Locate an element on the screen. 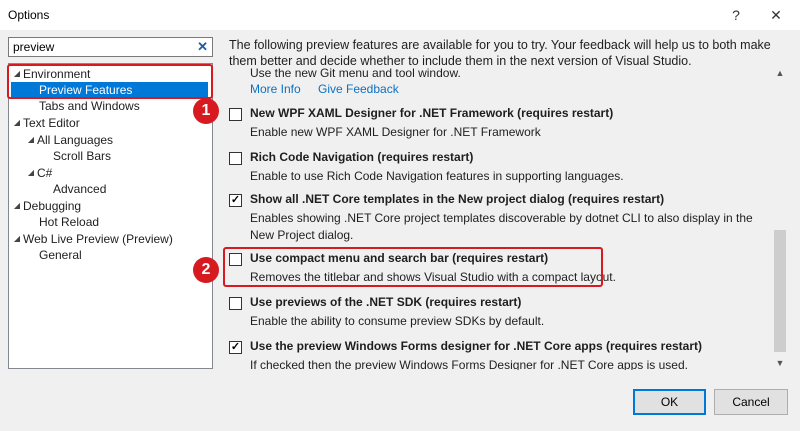 This screenshot has height=431, width=800. tree-highlight-box is located at coordinates (110, 81).